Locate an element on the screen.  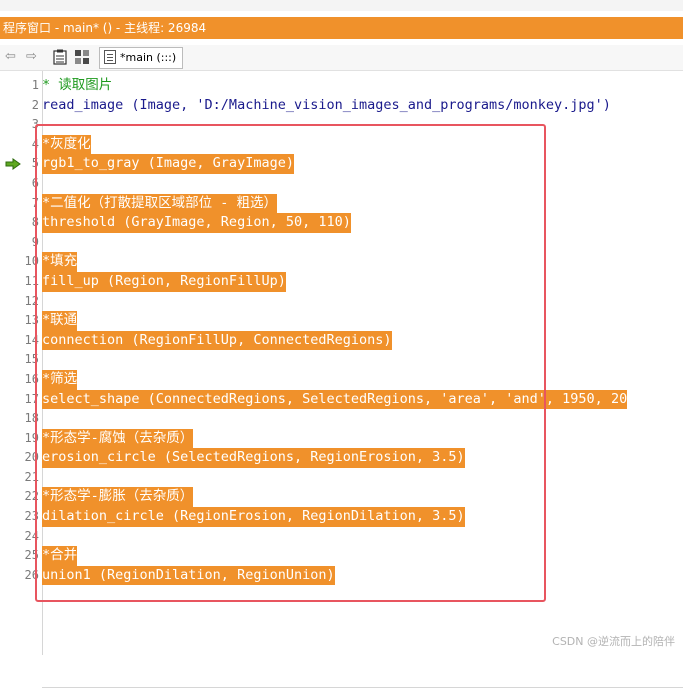
window-title-bar: 程序窗口 - main* () - 主线程: 26984 is located at coordinates (341, 28).